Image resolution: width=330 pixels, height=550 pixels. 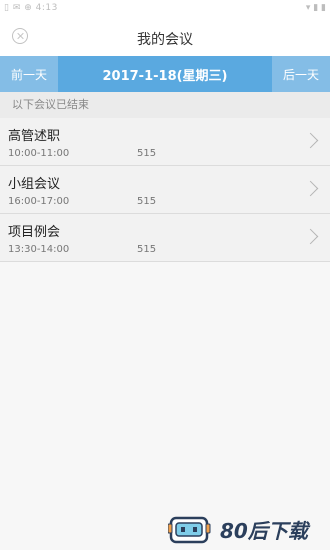 I want to click on next-day-button: 后一天, so click(x=301, y=74).